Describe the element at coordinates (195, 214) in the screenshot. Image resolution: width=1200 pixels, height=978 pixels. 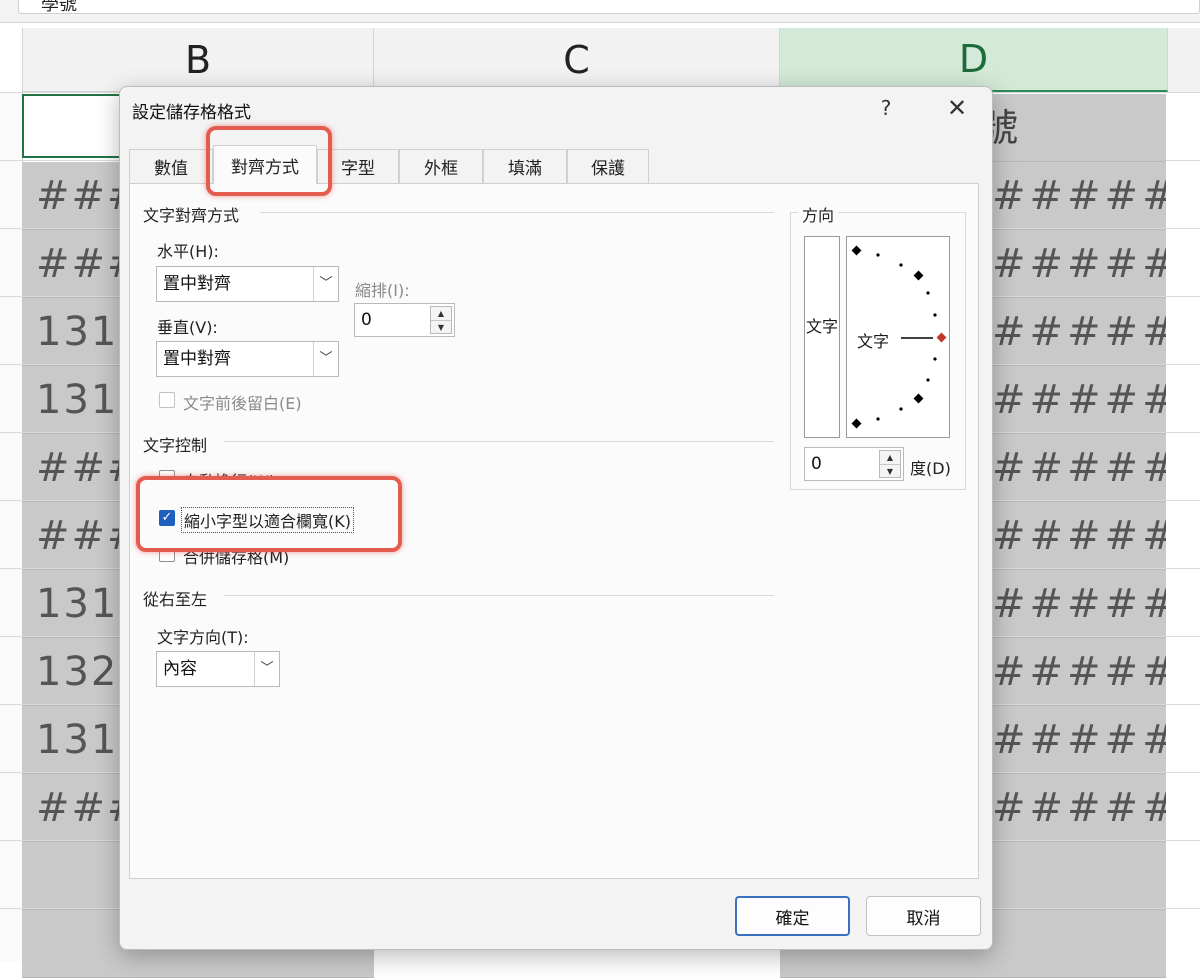
I see `text-alignment-group-label: 文字對齊方式` at that location.